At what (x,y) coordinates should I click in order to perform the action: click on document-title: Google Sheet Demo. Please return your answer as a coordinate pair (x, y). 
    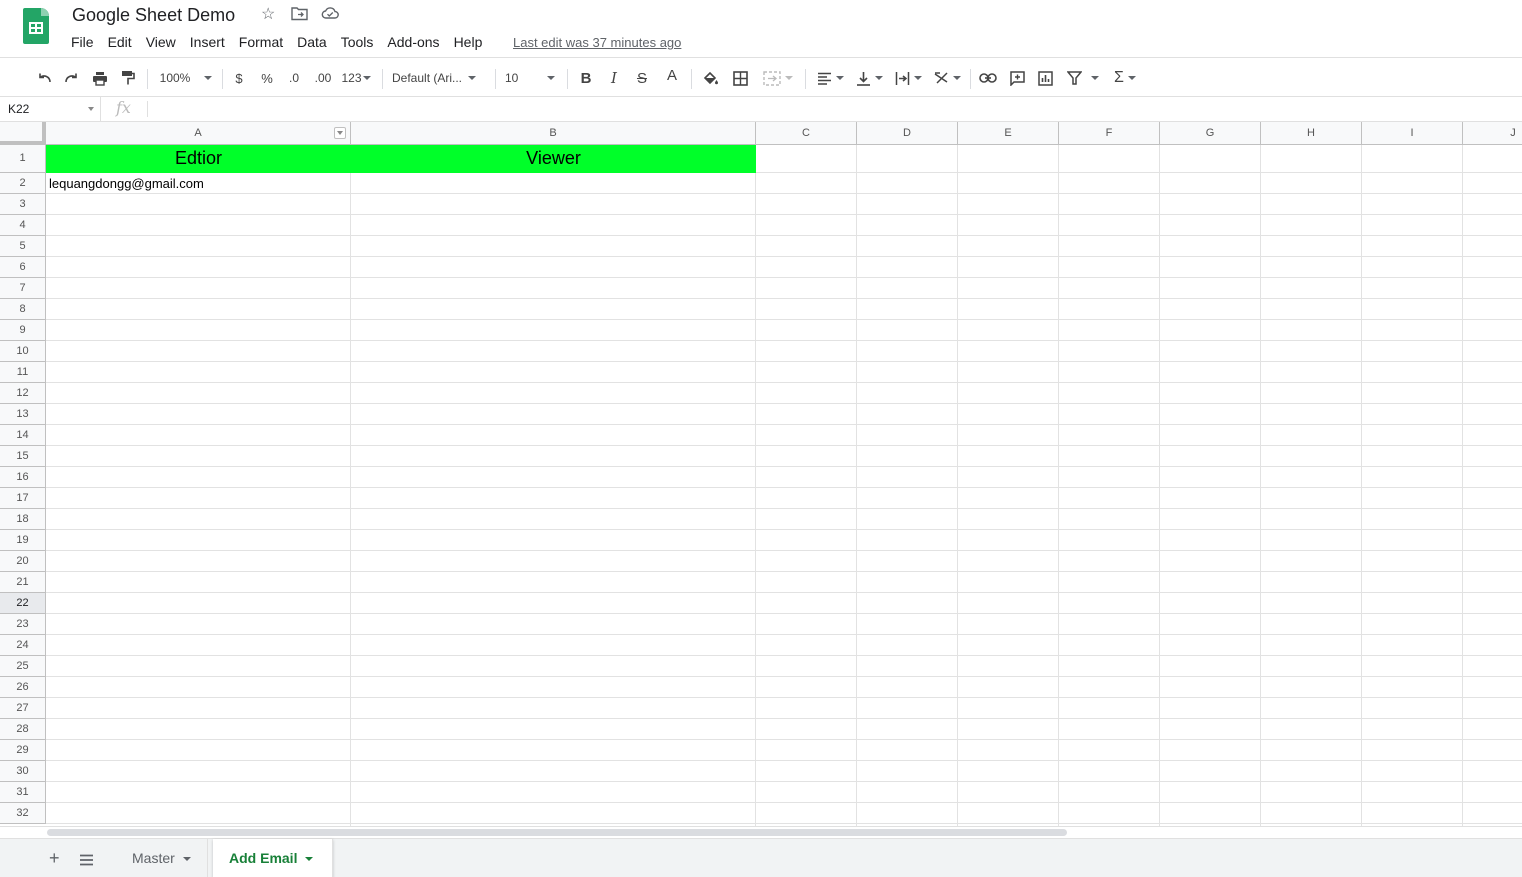
    Looking at the image, I should click on (153, 15).